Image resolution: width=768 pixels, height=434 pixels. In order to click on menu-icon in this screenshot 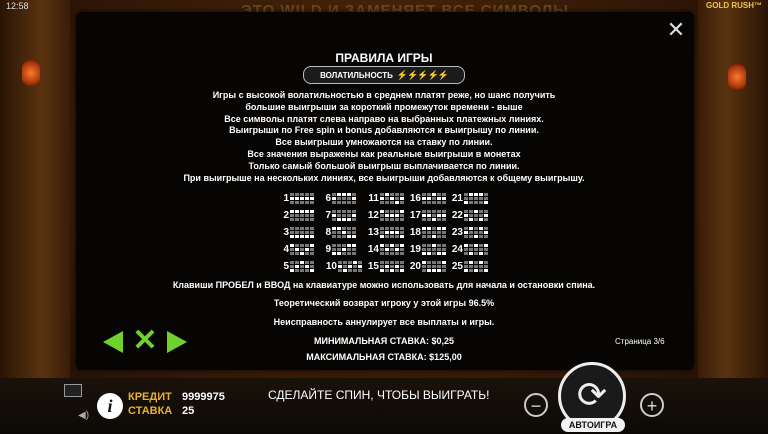, I will do `click(73, 390)`.